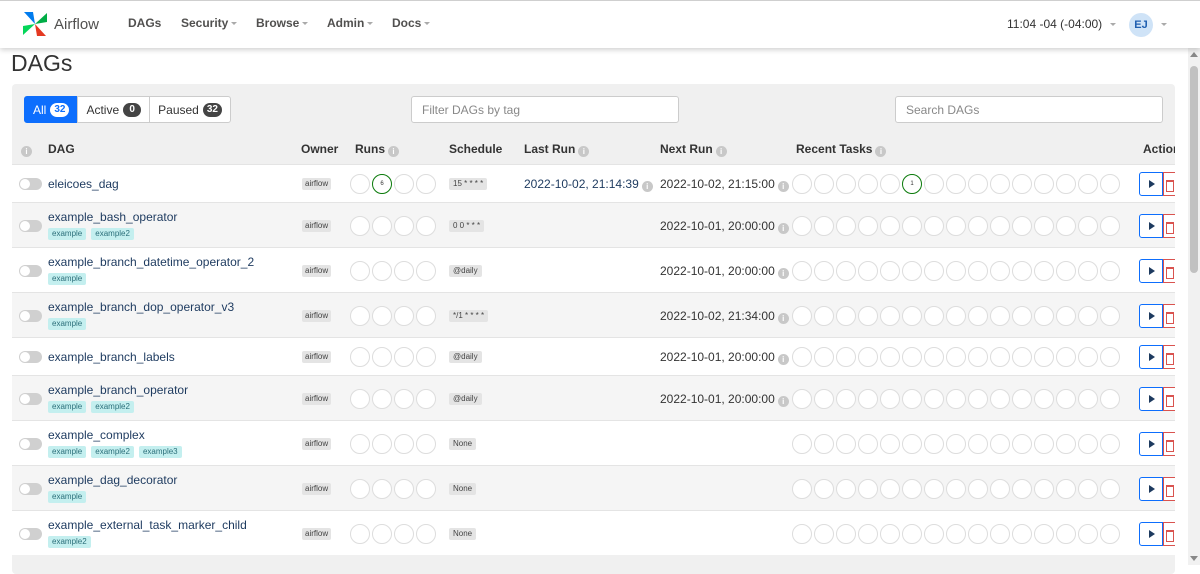 The width and height of the screenshot is (1200, 574). Describe the element at coordinates (112, 480) in the screenshot. I see `dag-name-link: example_dag_decorator` at that location.